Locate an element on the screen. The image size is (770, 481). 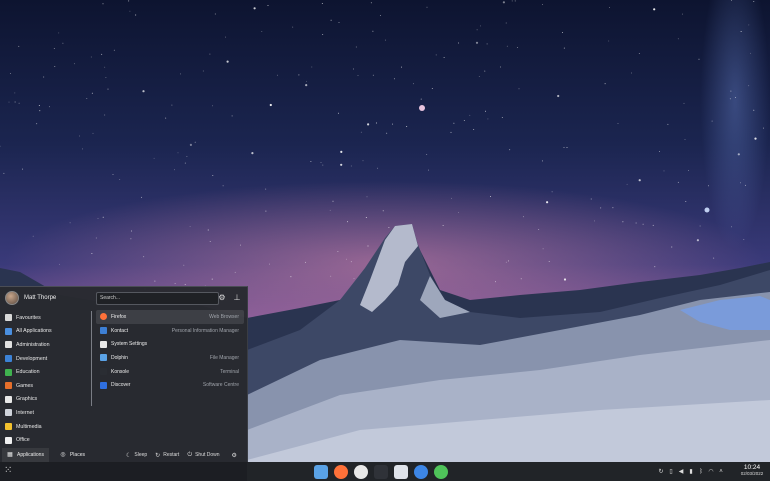
administration-icon is located at coordinates (8, 345).